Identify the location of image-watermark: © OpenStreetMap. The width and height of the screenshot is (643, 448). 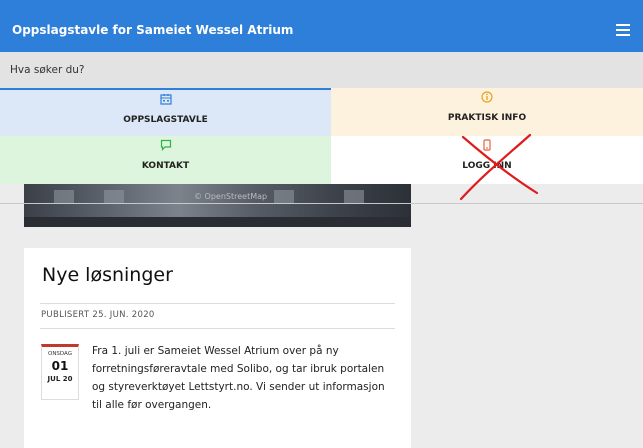
(231, 196).